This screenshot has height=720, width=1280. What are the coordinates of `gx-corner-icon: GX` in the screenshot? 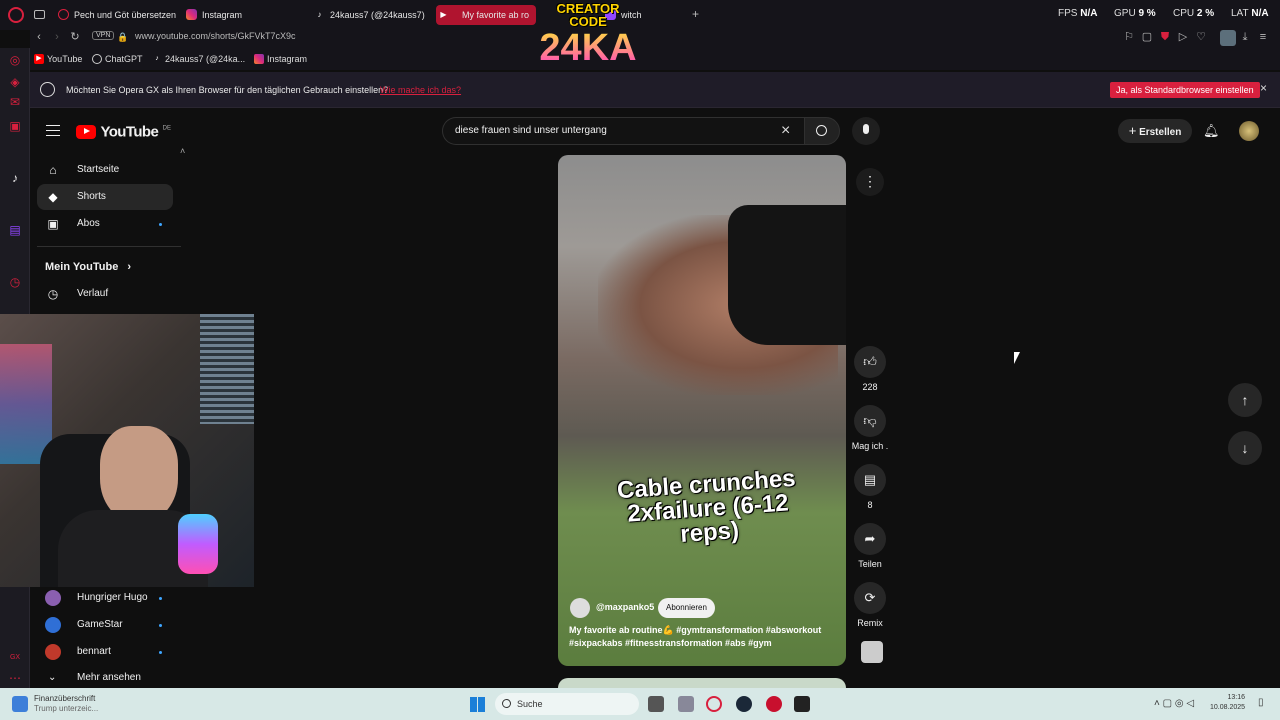 It's located at (15, 658).